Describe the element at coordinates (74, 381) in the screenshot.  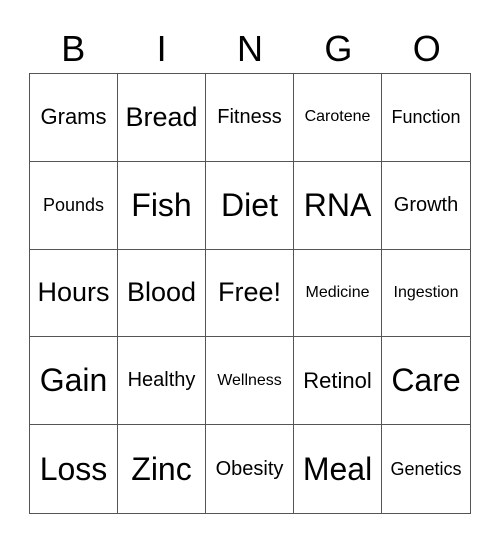
I see `bingo-cell: Gain` at that location.